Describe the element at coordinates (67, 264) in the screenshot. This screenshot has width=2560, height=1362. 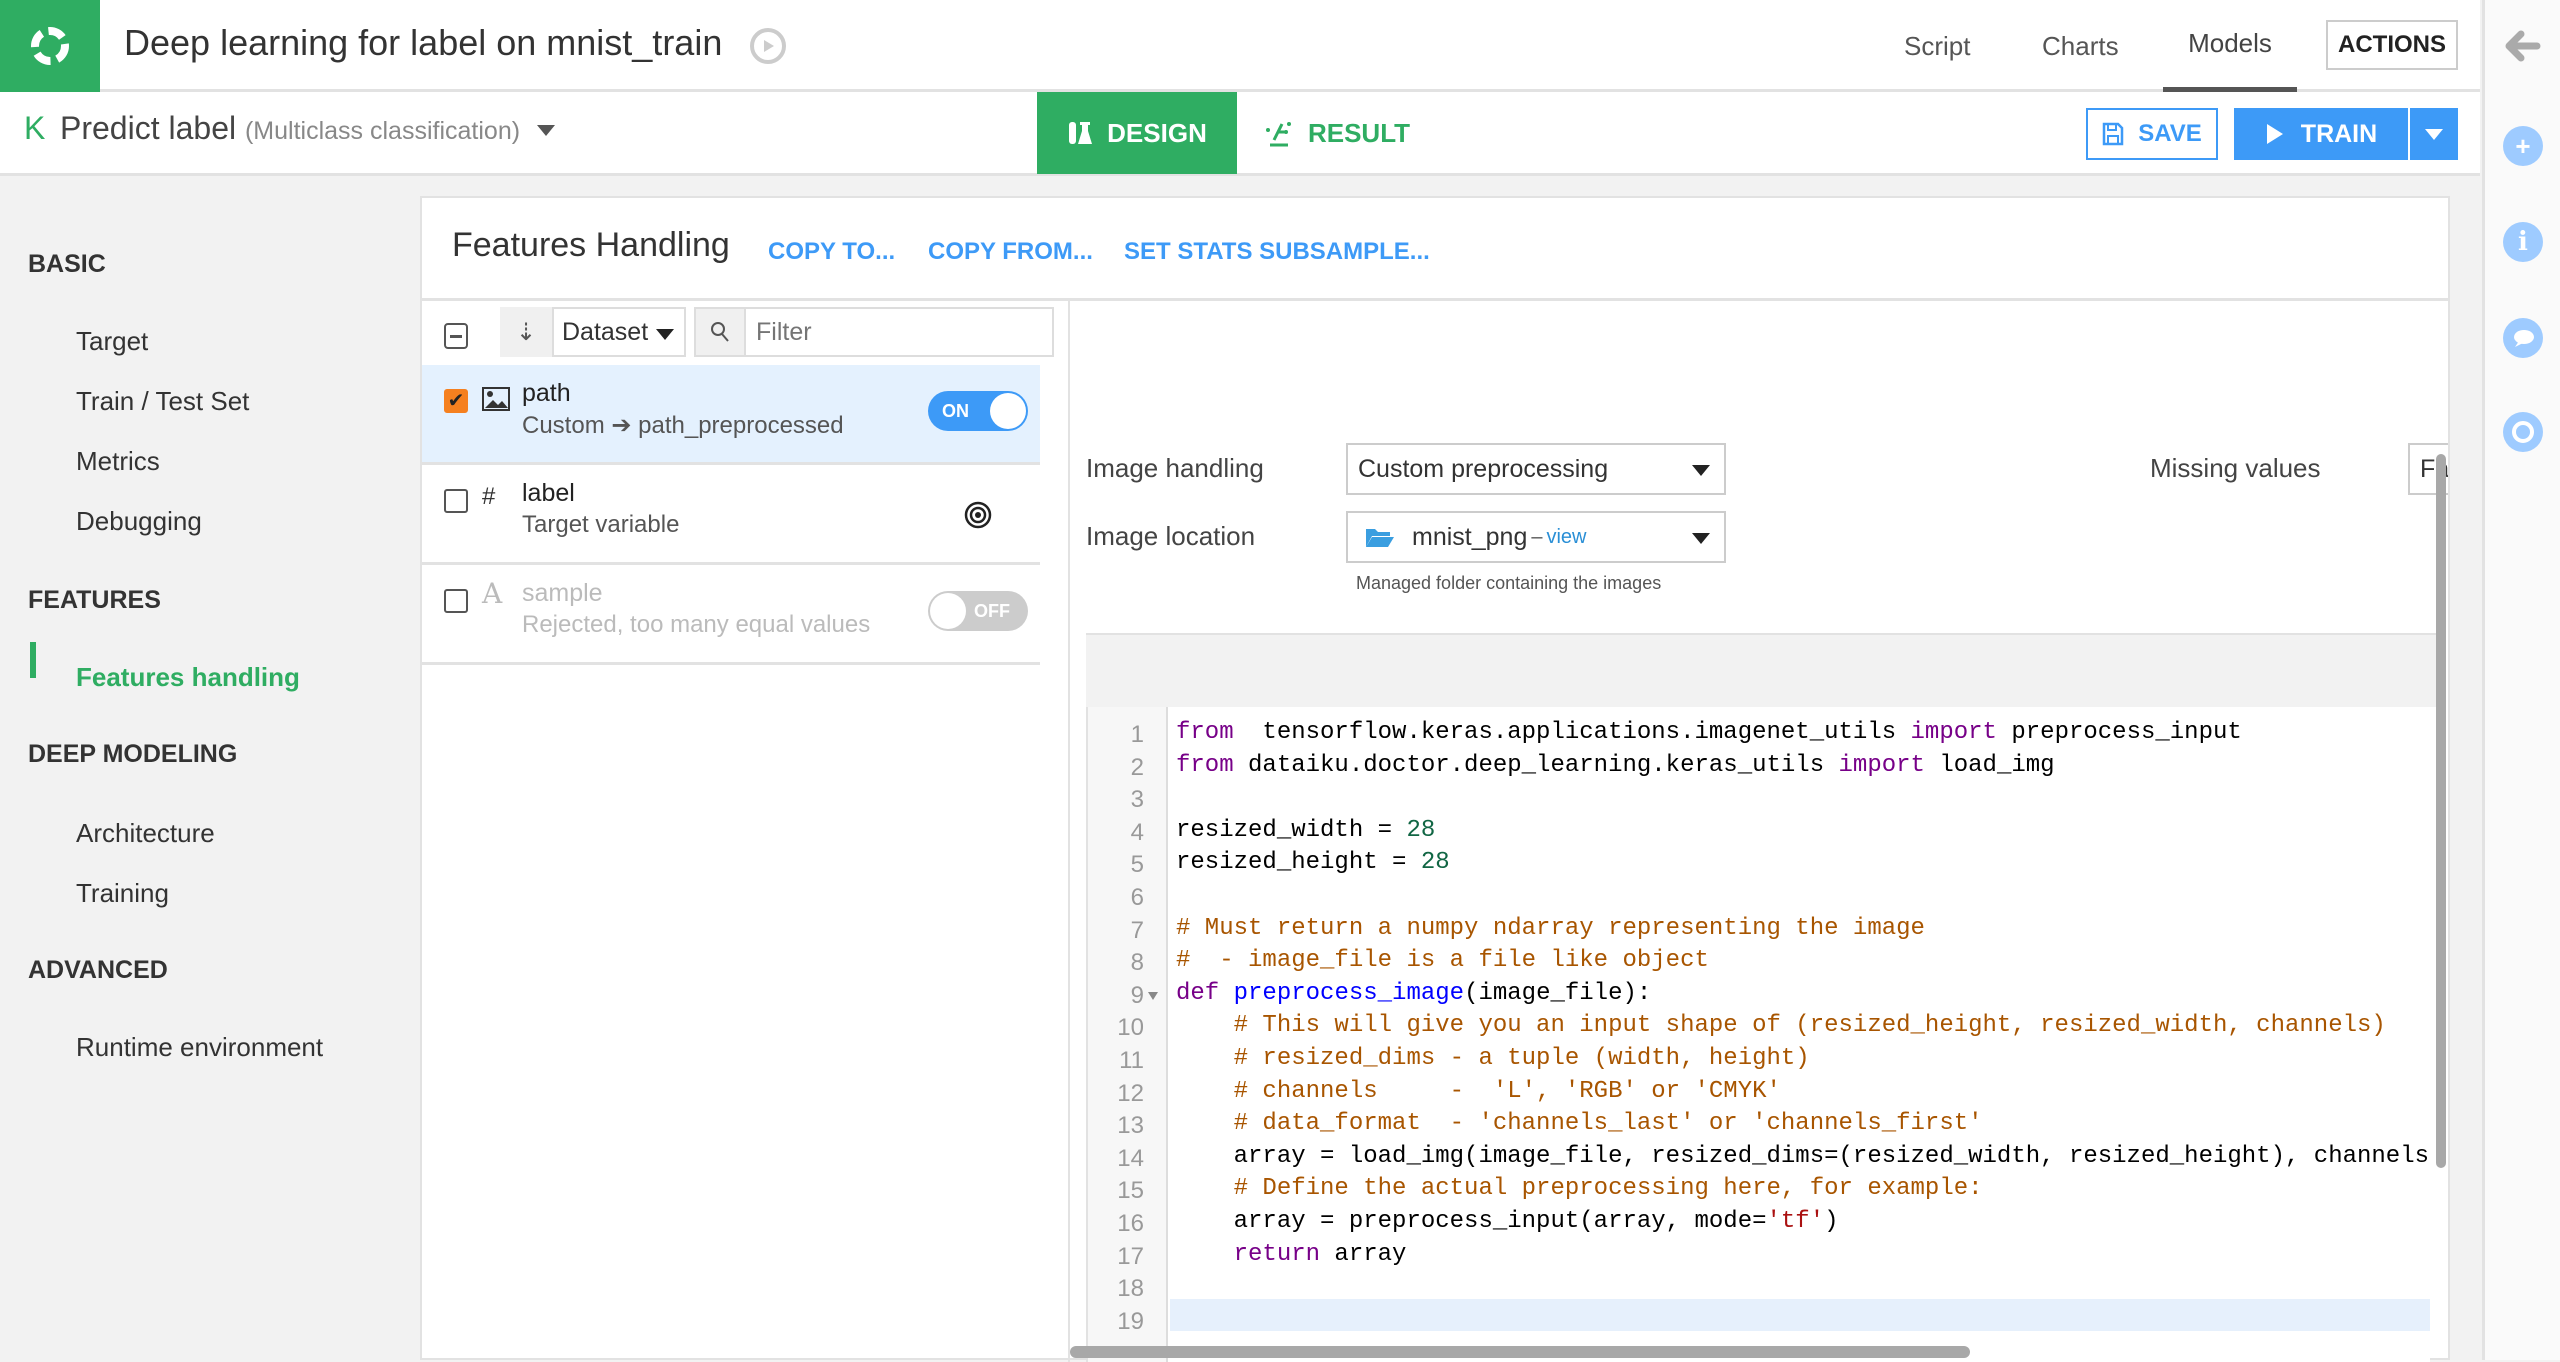
I see `section-basic: BASIC` at that location.